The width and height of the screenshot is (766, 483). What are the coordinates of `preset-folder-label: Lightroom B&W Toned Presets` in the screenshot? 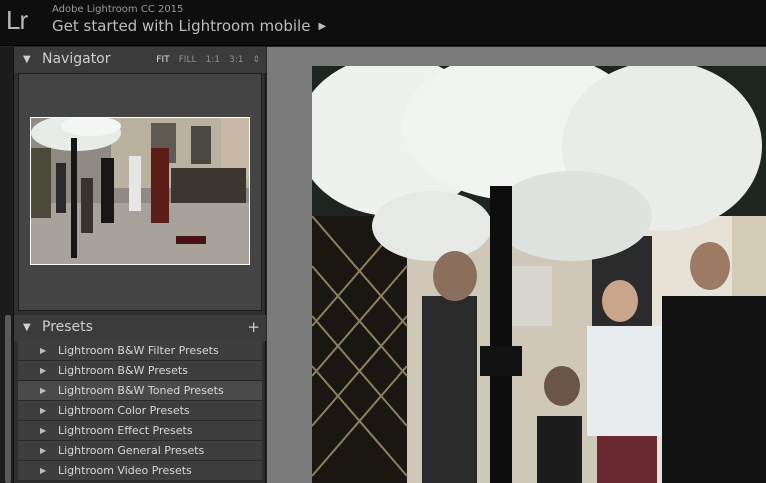 It's located at (141, 390).